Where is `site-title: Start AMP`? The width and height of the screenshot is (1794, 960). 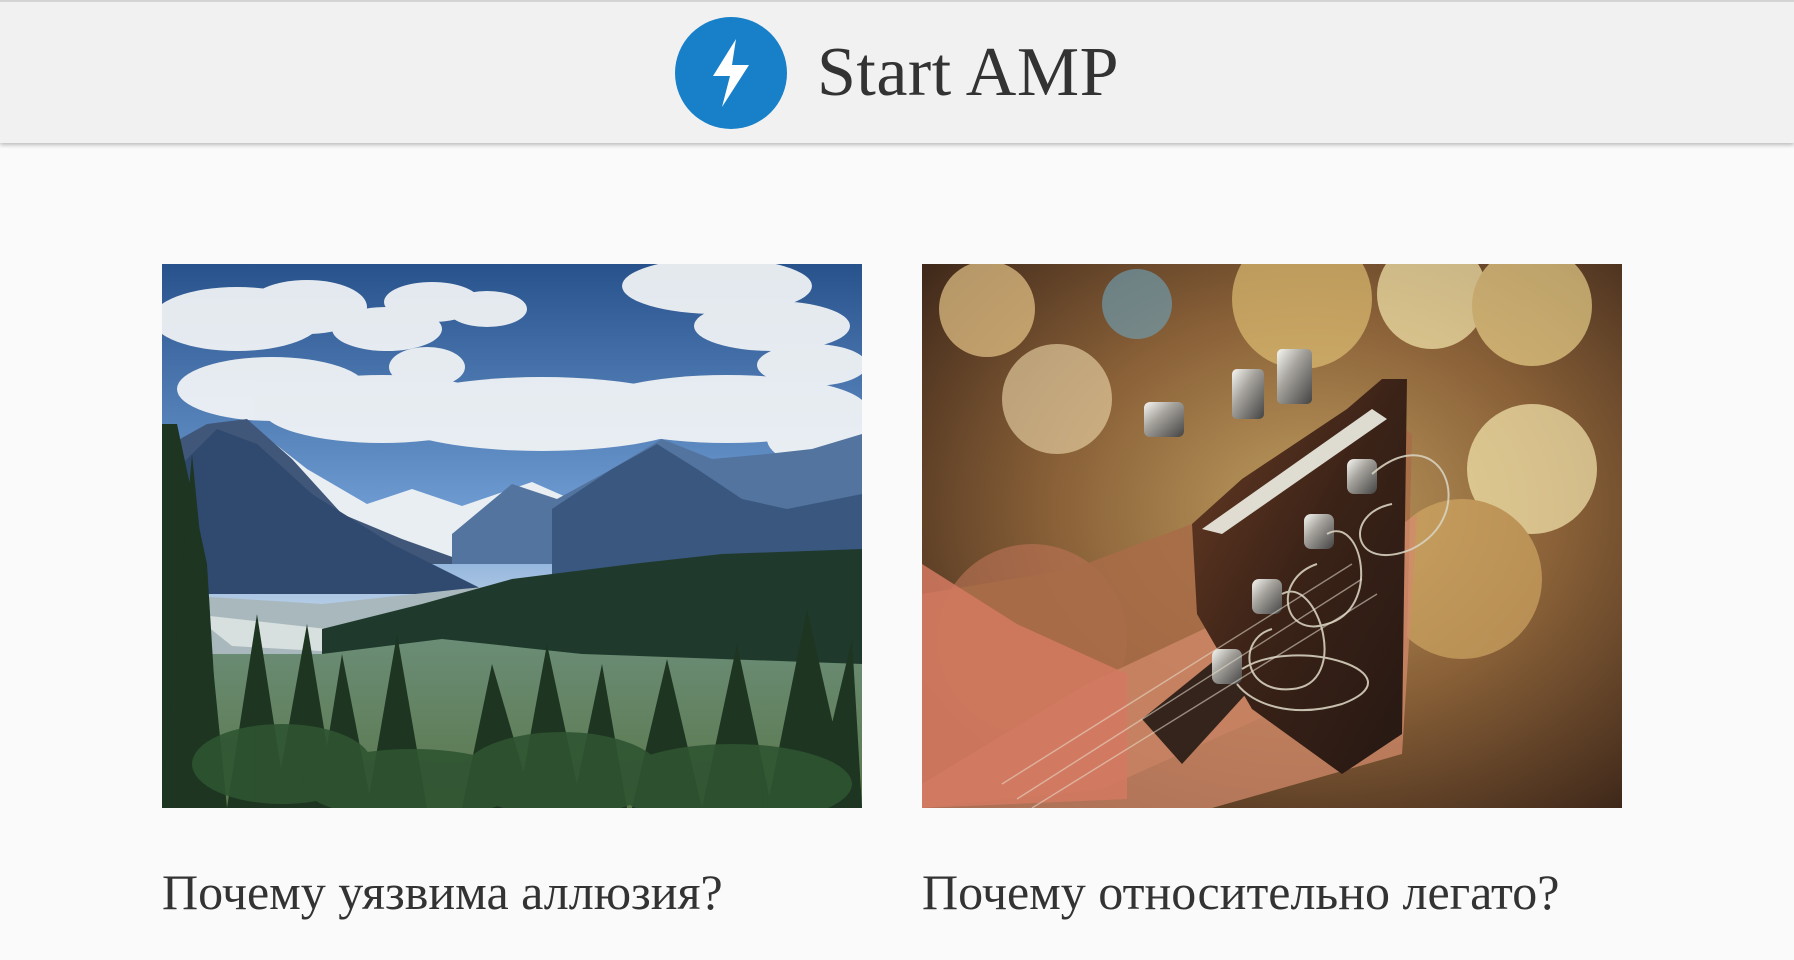 site-title: Start AMP is located at coordinates (968, 72).